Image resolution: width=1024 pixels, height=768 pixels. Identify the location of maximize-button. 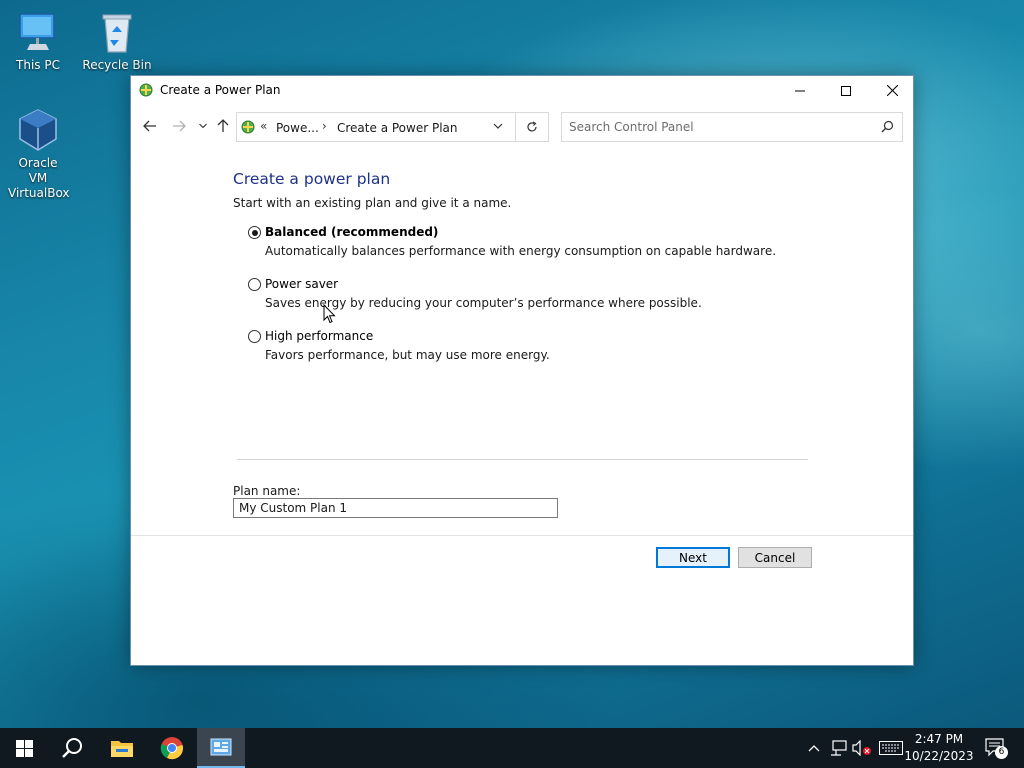
(846, 90).